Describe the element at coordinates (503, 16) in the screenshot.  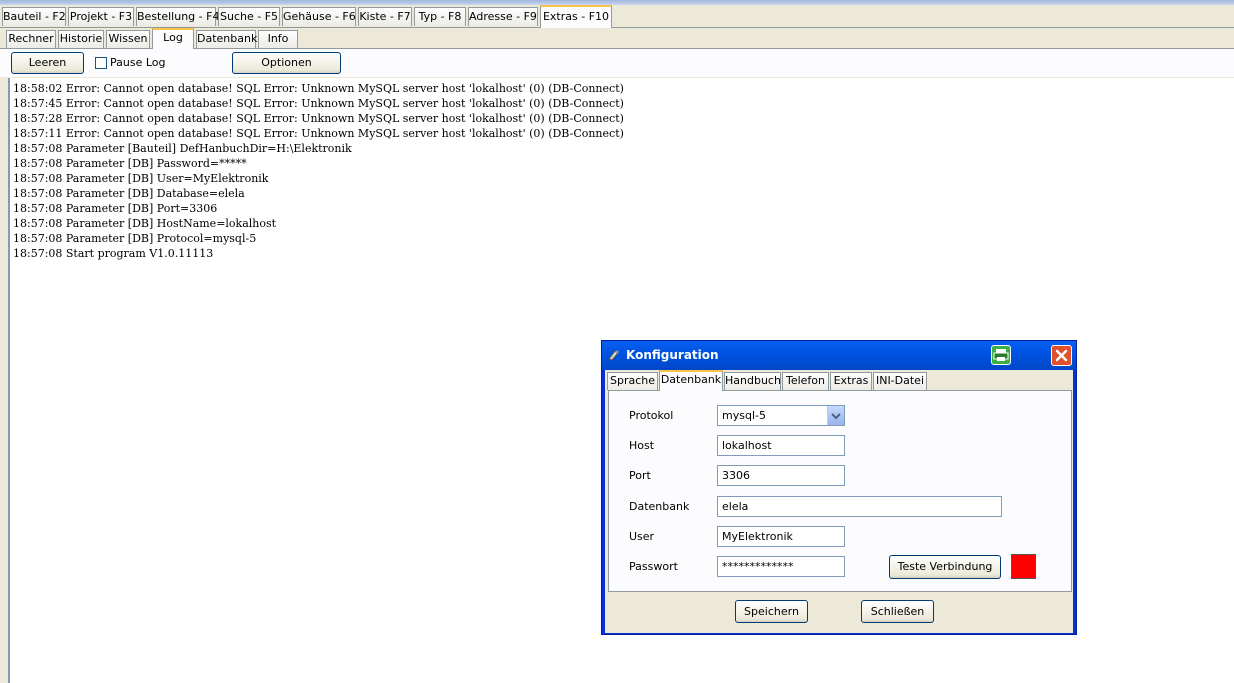
I see `tab-adresse: Adresse - F9` at that location.